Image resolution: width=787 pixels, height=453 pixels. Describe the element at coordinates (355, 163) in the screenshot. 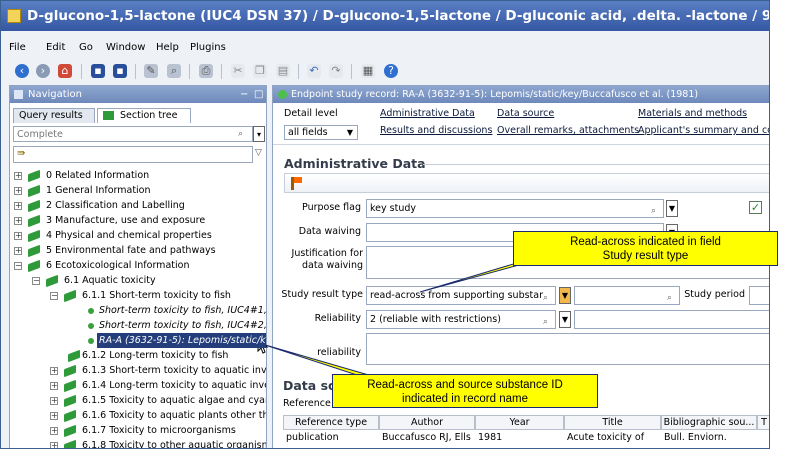

I see `section-title: Administrative Data` at that location.